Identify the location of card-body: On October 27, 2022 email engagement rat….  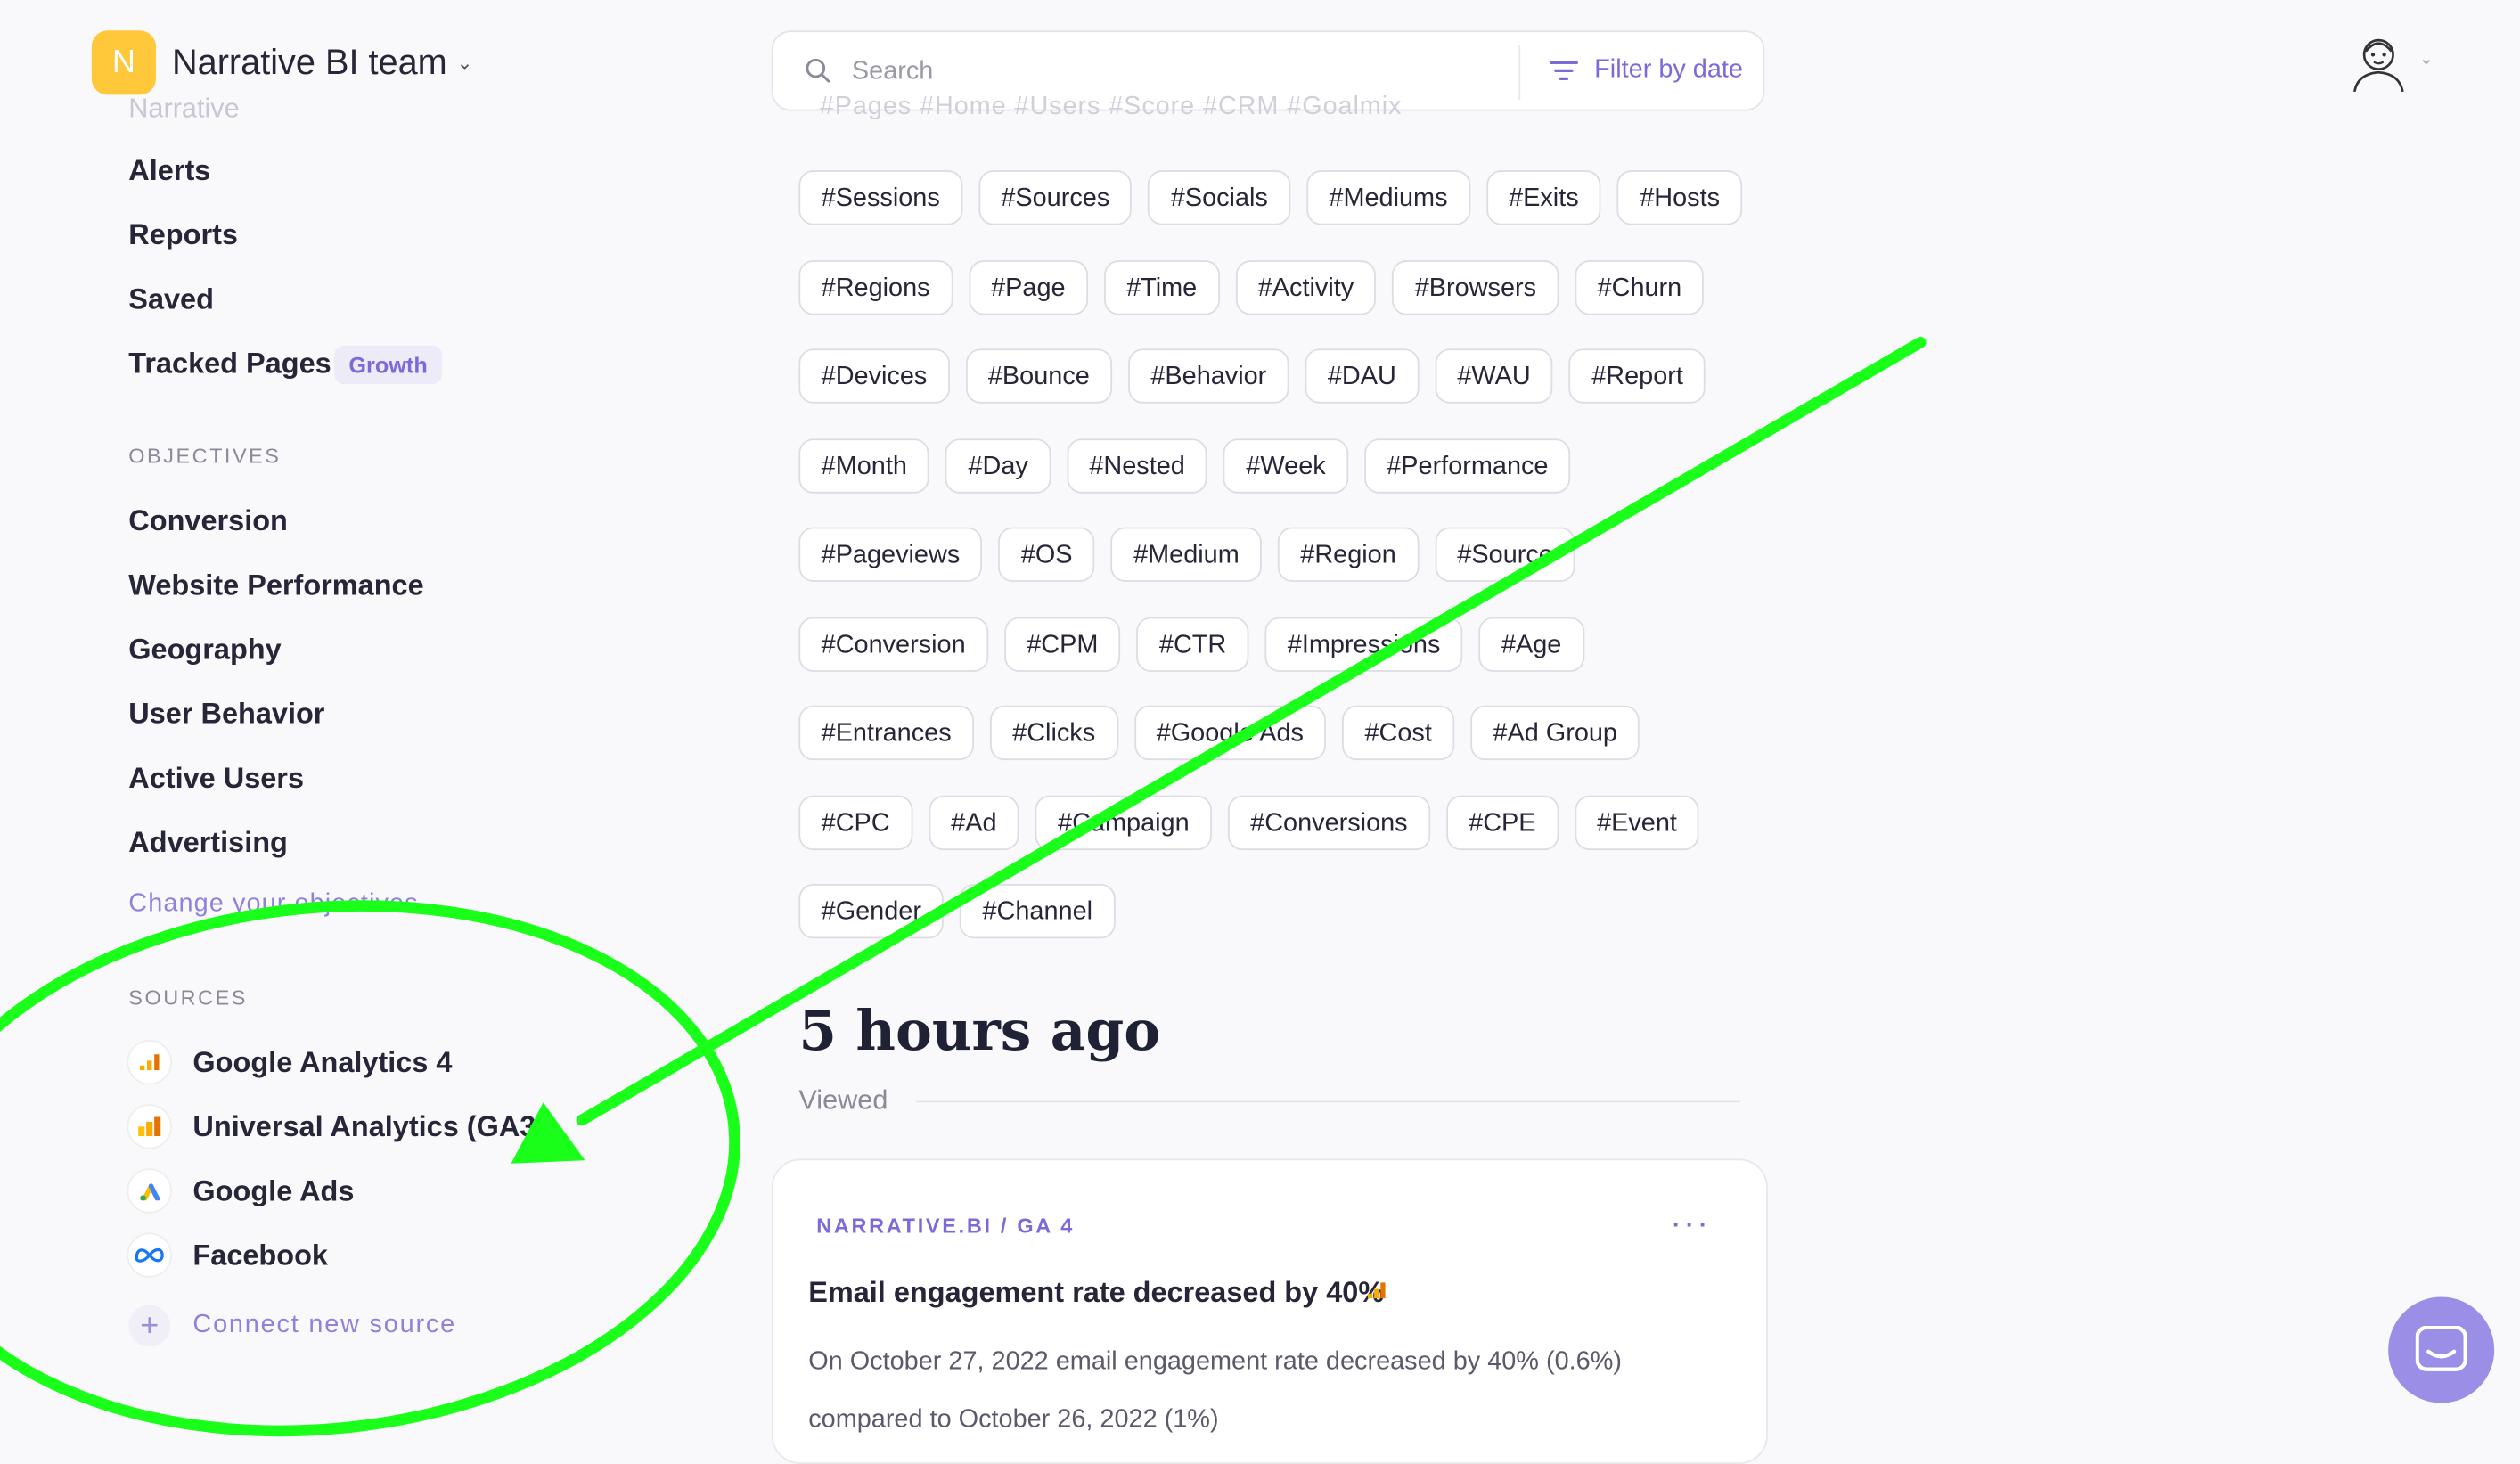
(1215, 1391).